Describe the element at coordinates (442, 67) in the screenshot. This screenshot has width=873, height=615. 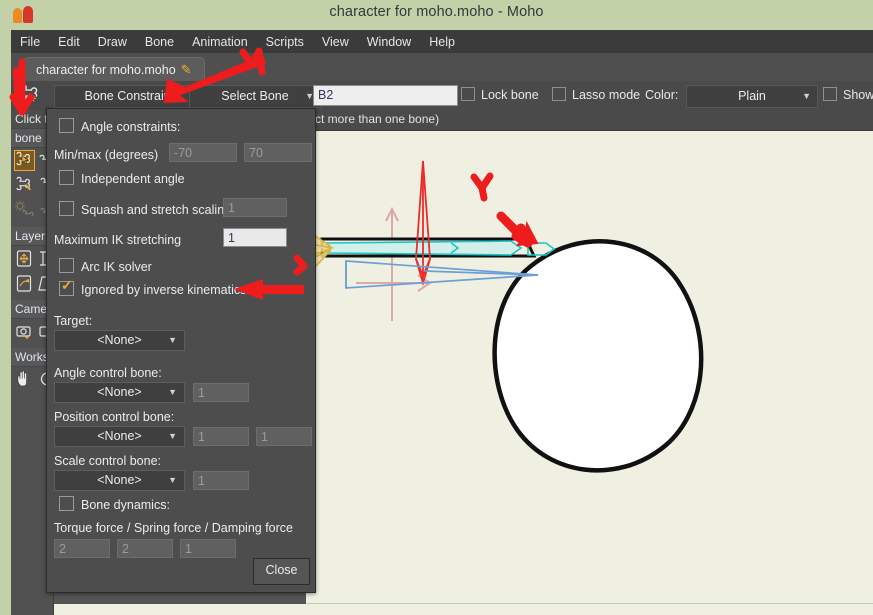
I see `document-tab-strip: character for moho.moho ✎` at that location.